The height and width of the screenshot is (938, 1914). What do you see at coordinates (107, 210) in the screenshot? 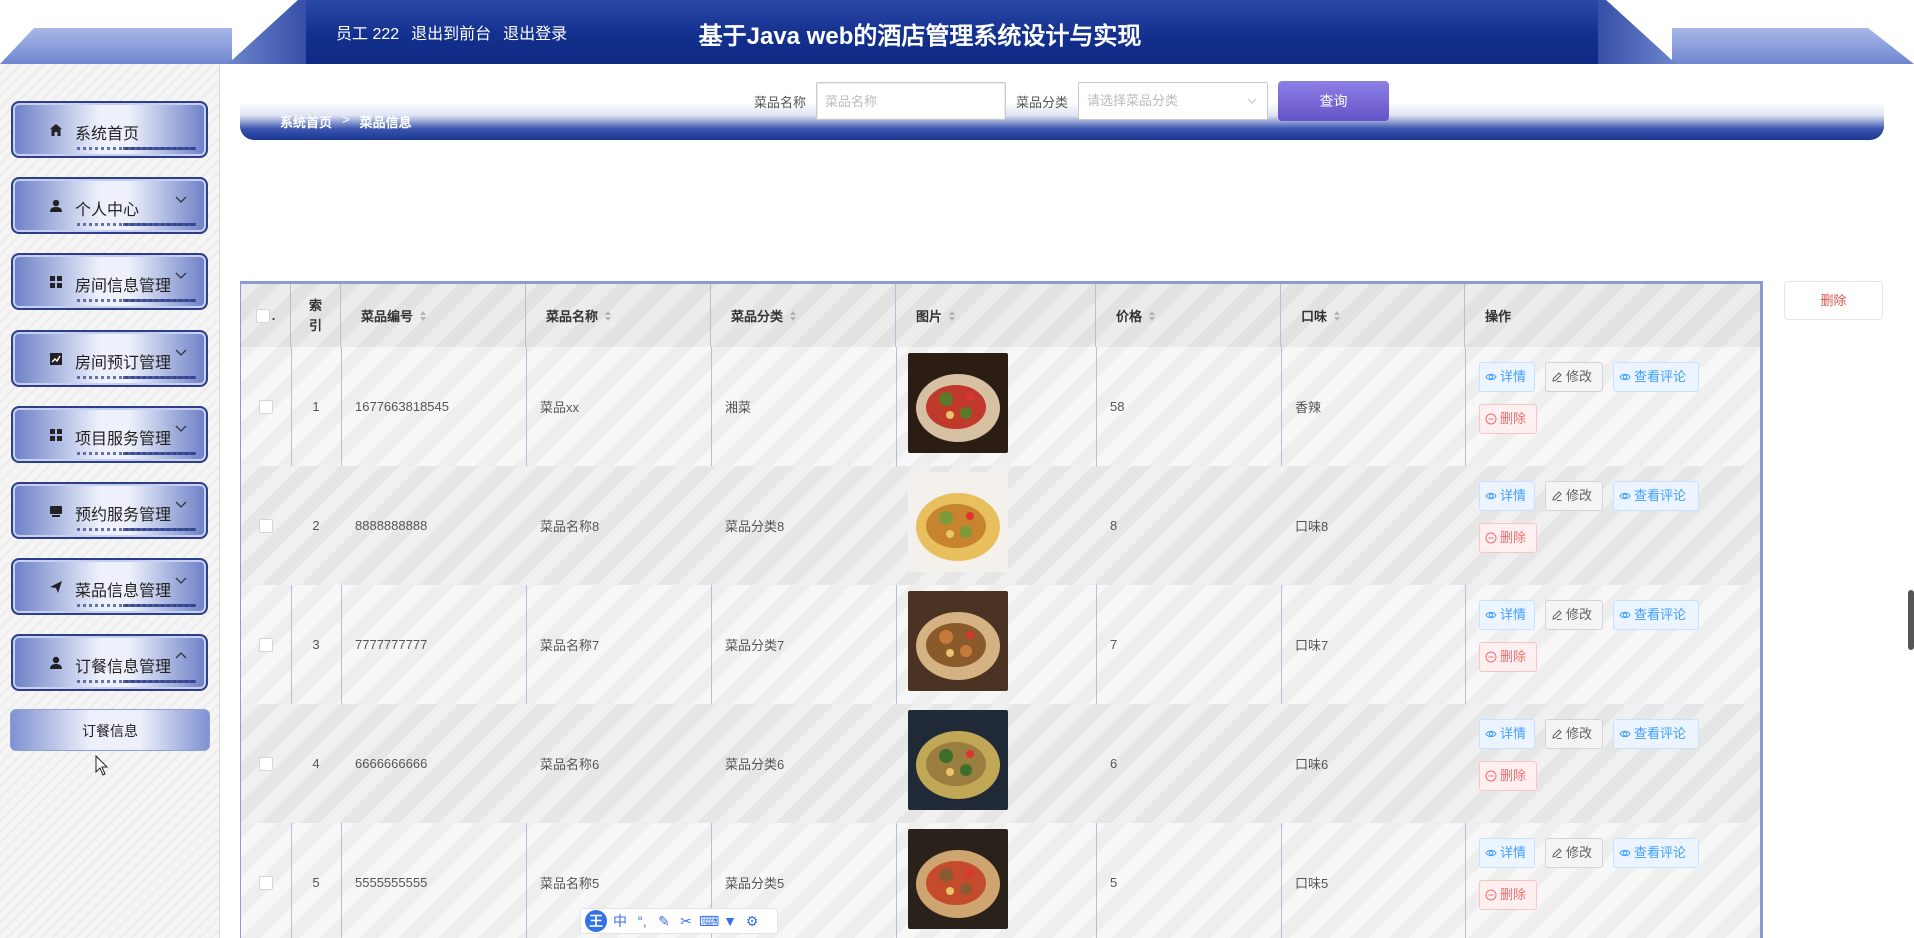
I see `sidebar-item-label: 个人中心` at bounding box center [107, 210].